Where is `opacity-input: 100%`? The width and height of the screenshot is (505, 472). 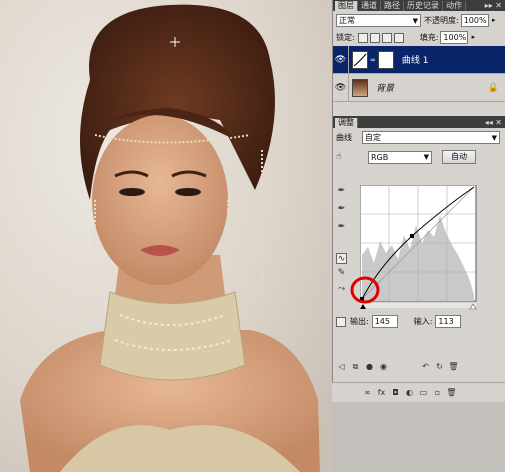
opacity-input: 100% is located at coordinates (474, 20).